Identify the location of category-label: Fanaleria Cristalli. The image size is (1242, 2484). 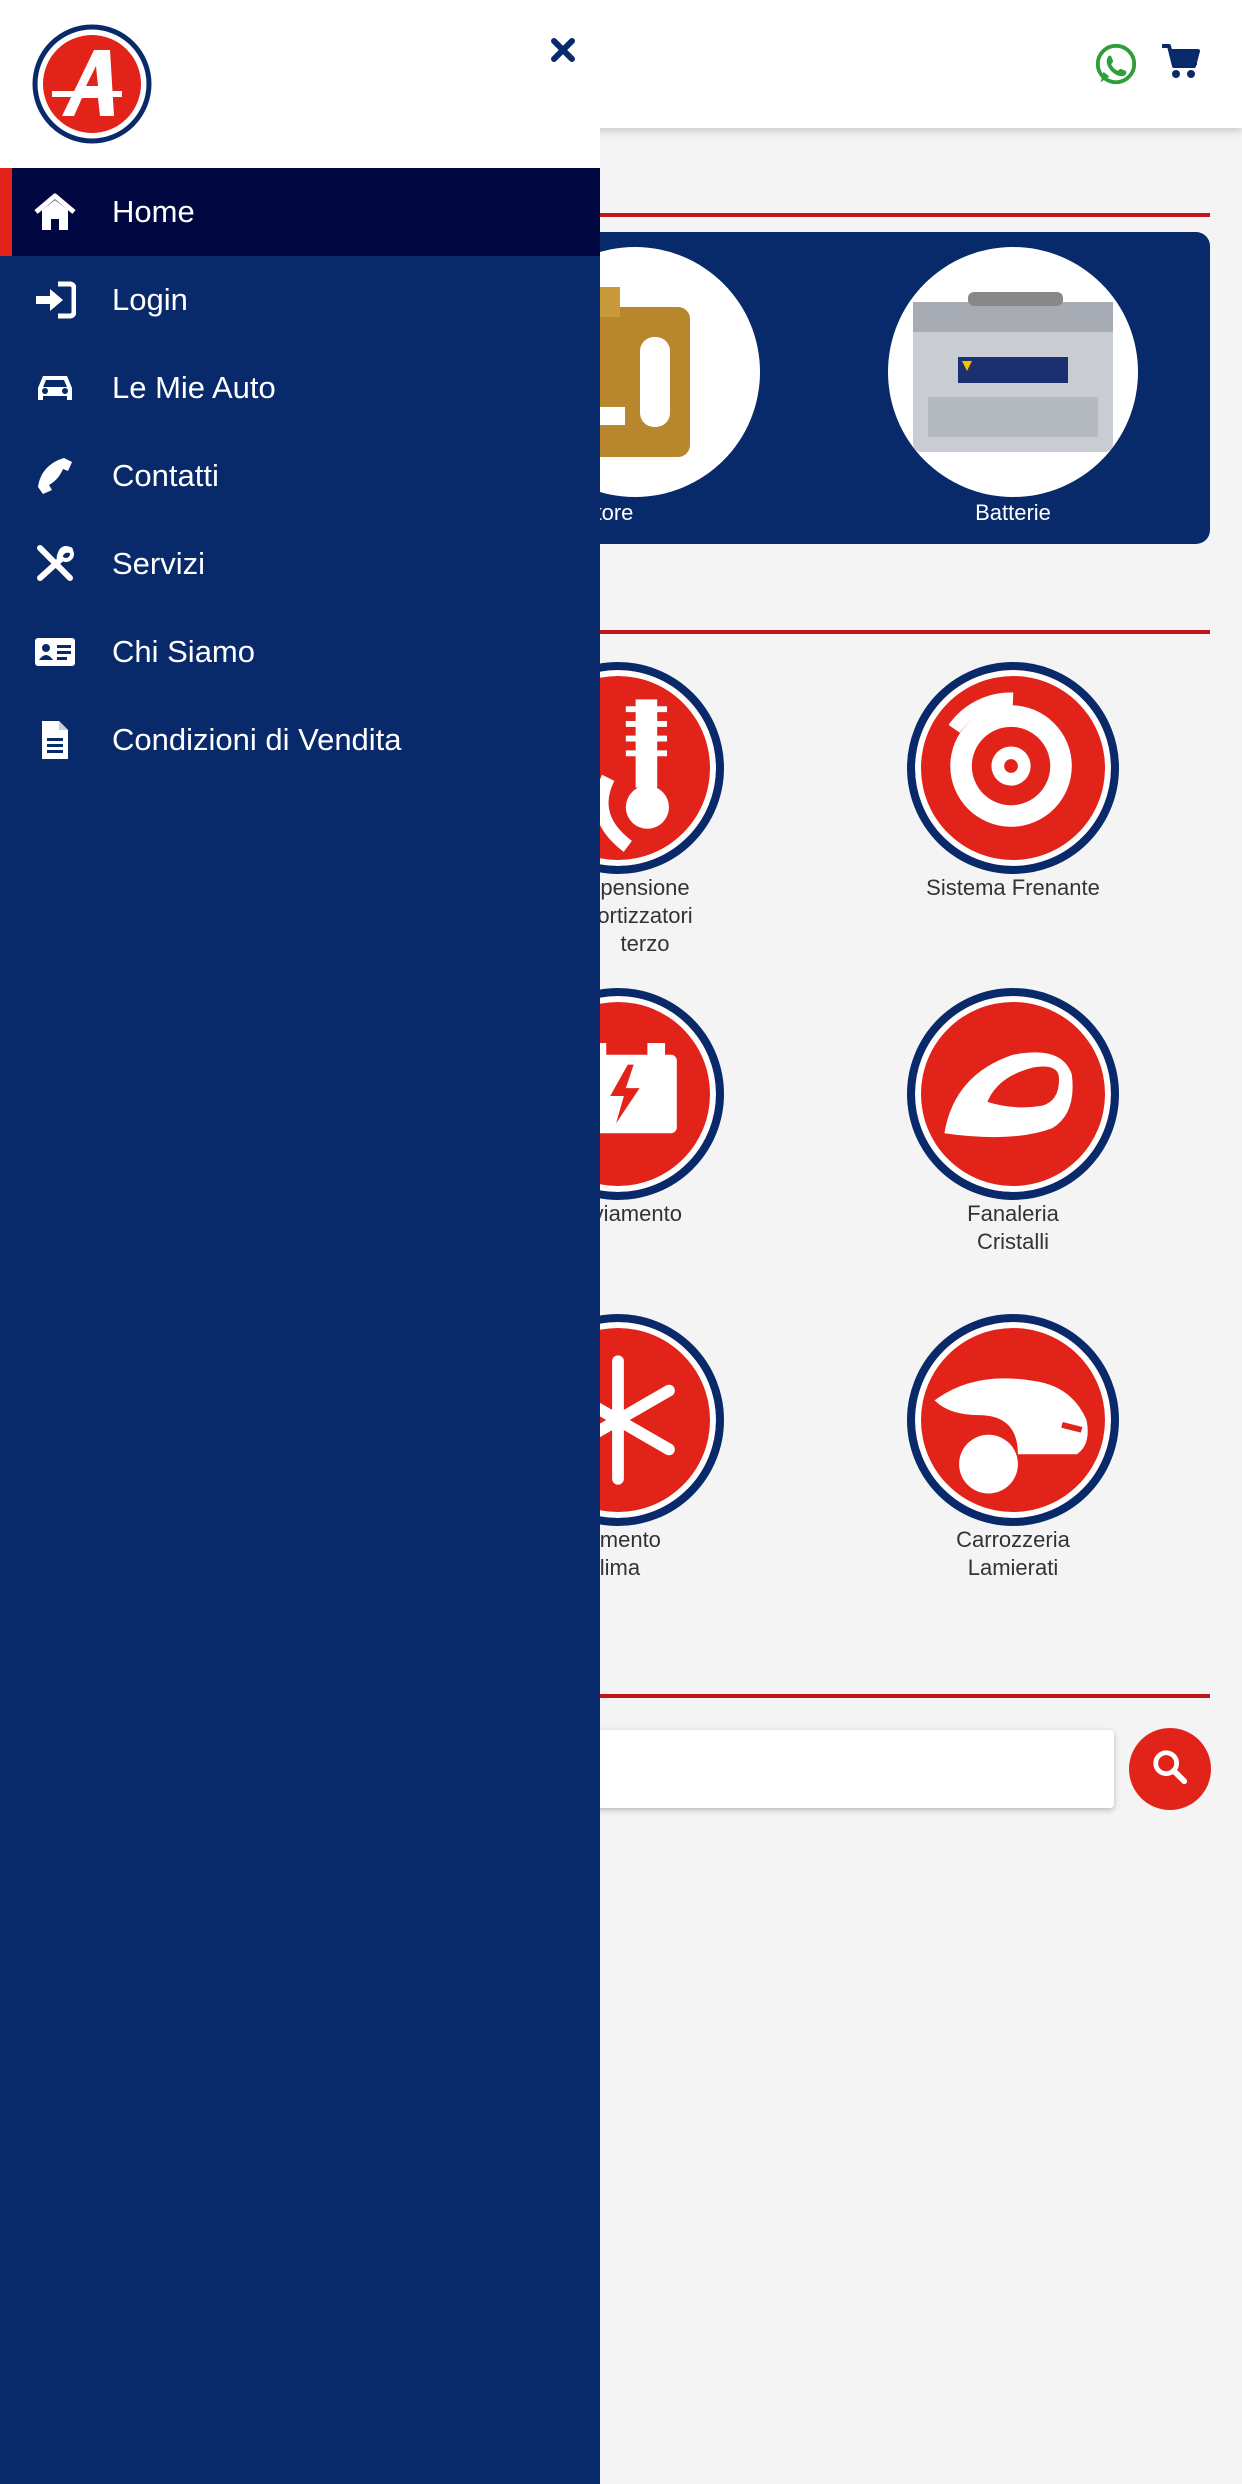
(1013, 1227).